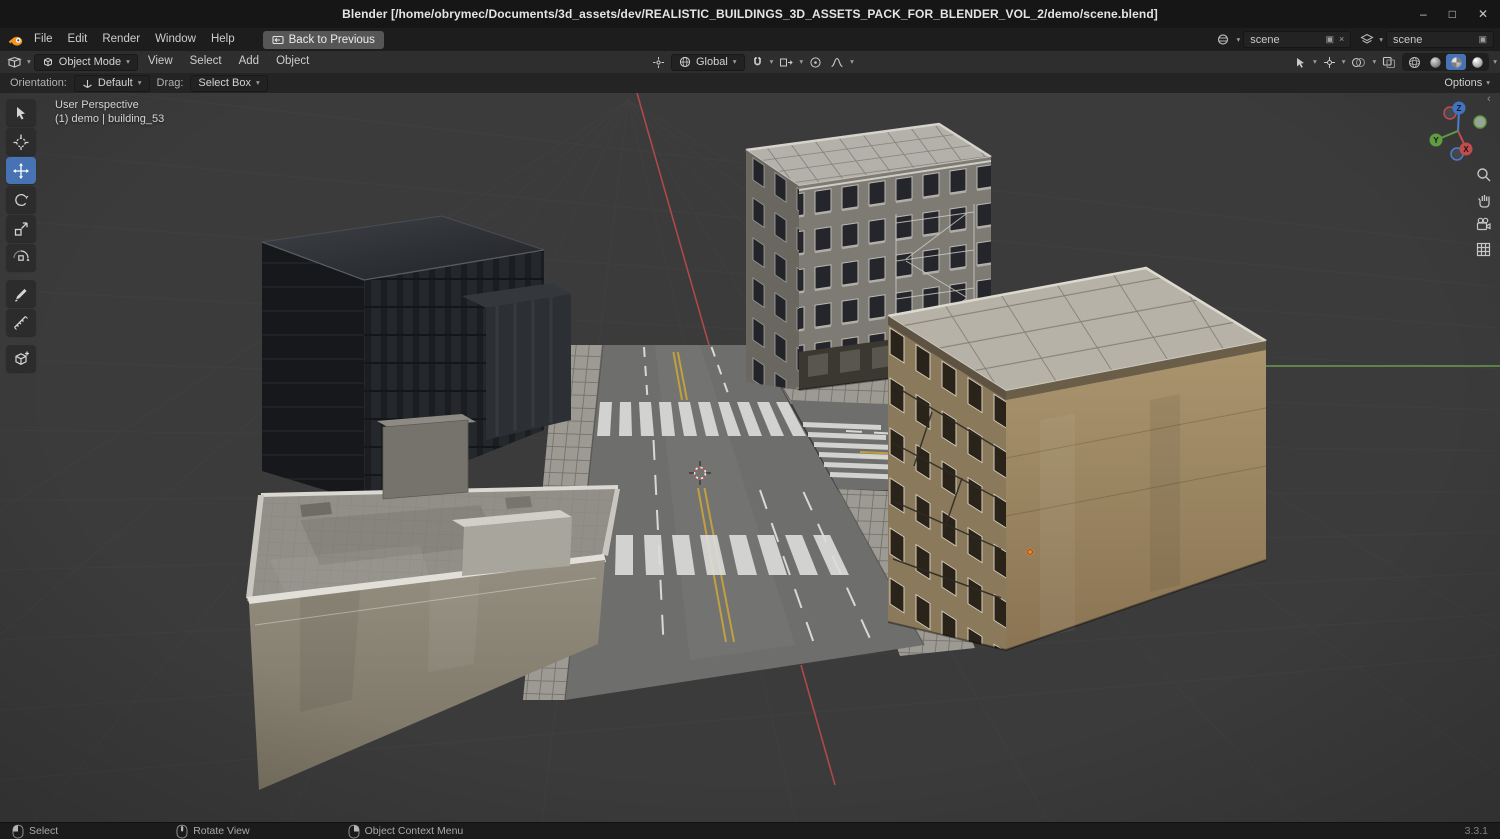 This screenshot has height=839, width=1500. Describe the element at coordinates (90, 62) in the screenshot. I see `mode-selector-label: Object Mode` at that location.